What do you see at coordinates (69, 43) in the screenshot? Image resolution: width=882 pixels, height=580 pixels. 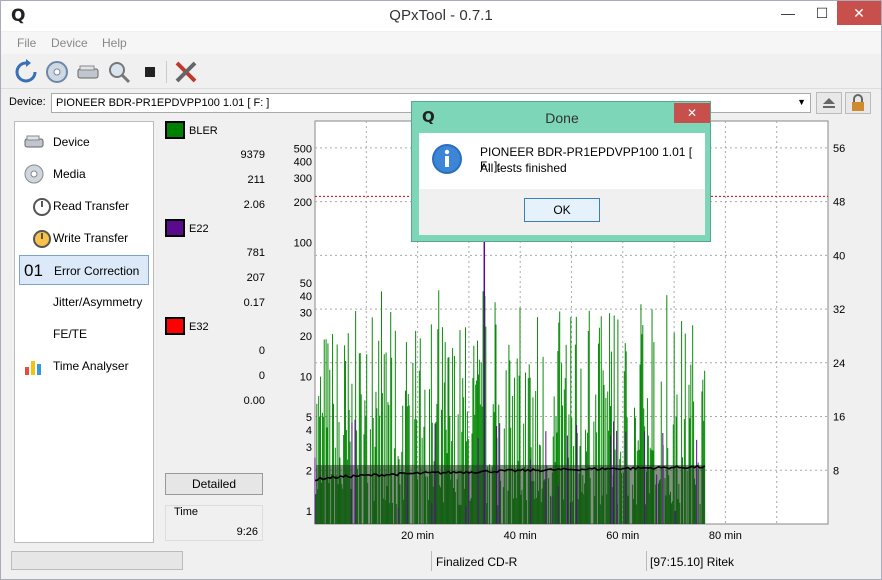 I see `menu-device: Device` at bounding box center [69, 43].